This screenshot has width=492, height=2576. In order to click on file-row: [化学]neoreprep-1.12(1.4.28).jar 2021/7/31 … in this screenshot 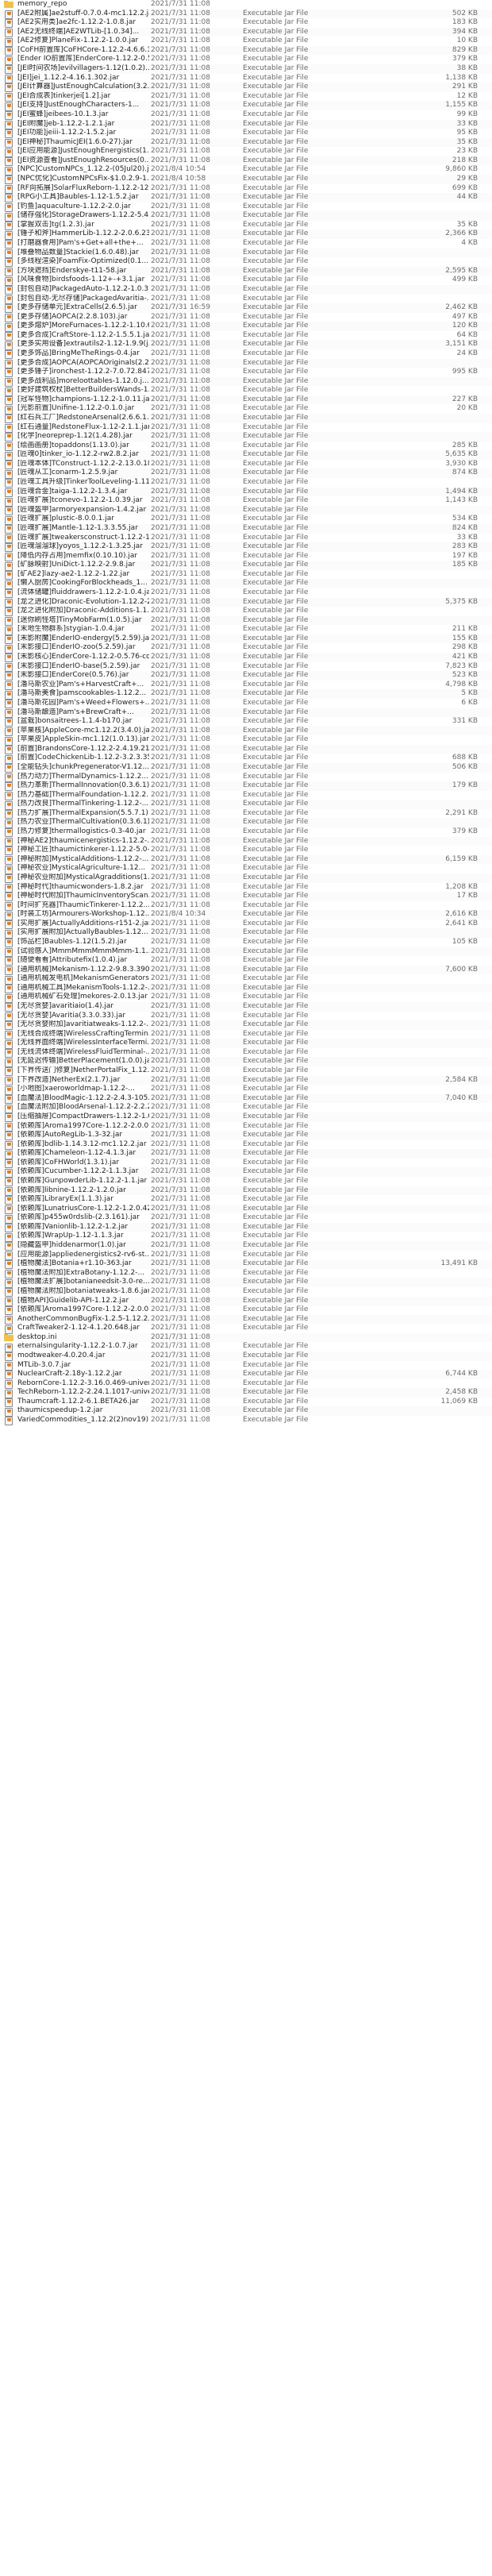, I will do `click(246, 437)`.